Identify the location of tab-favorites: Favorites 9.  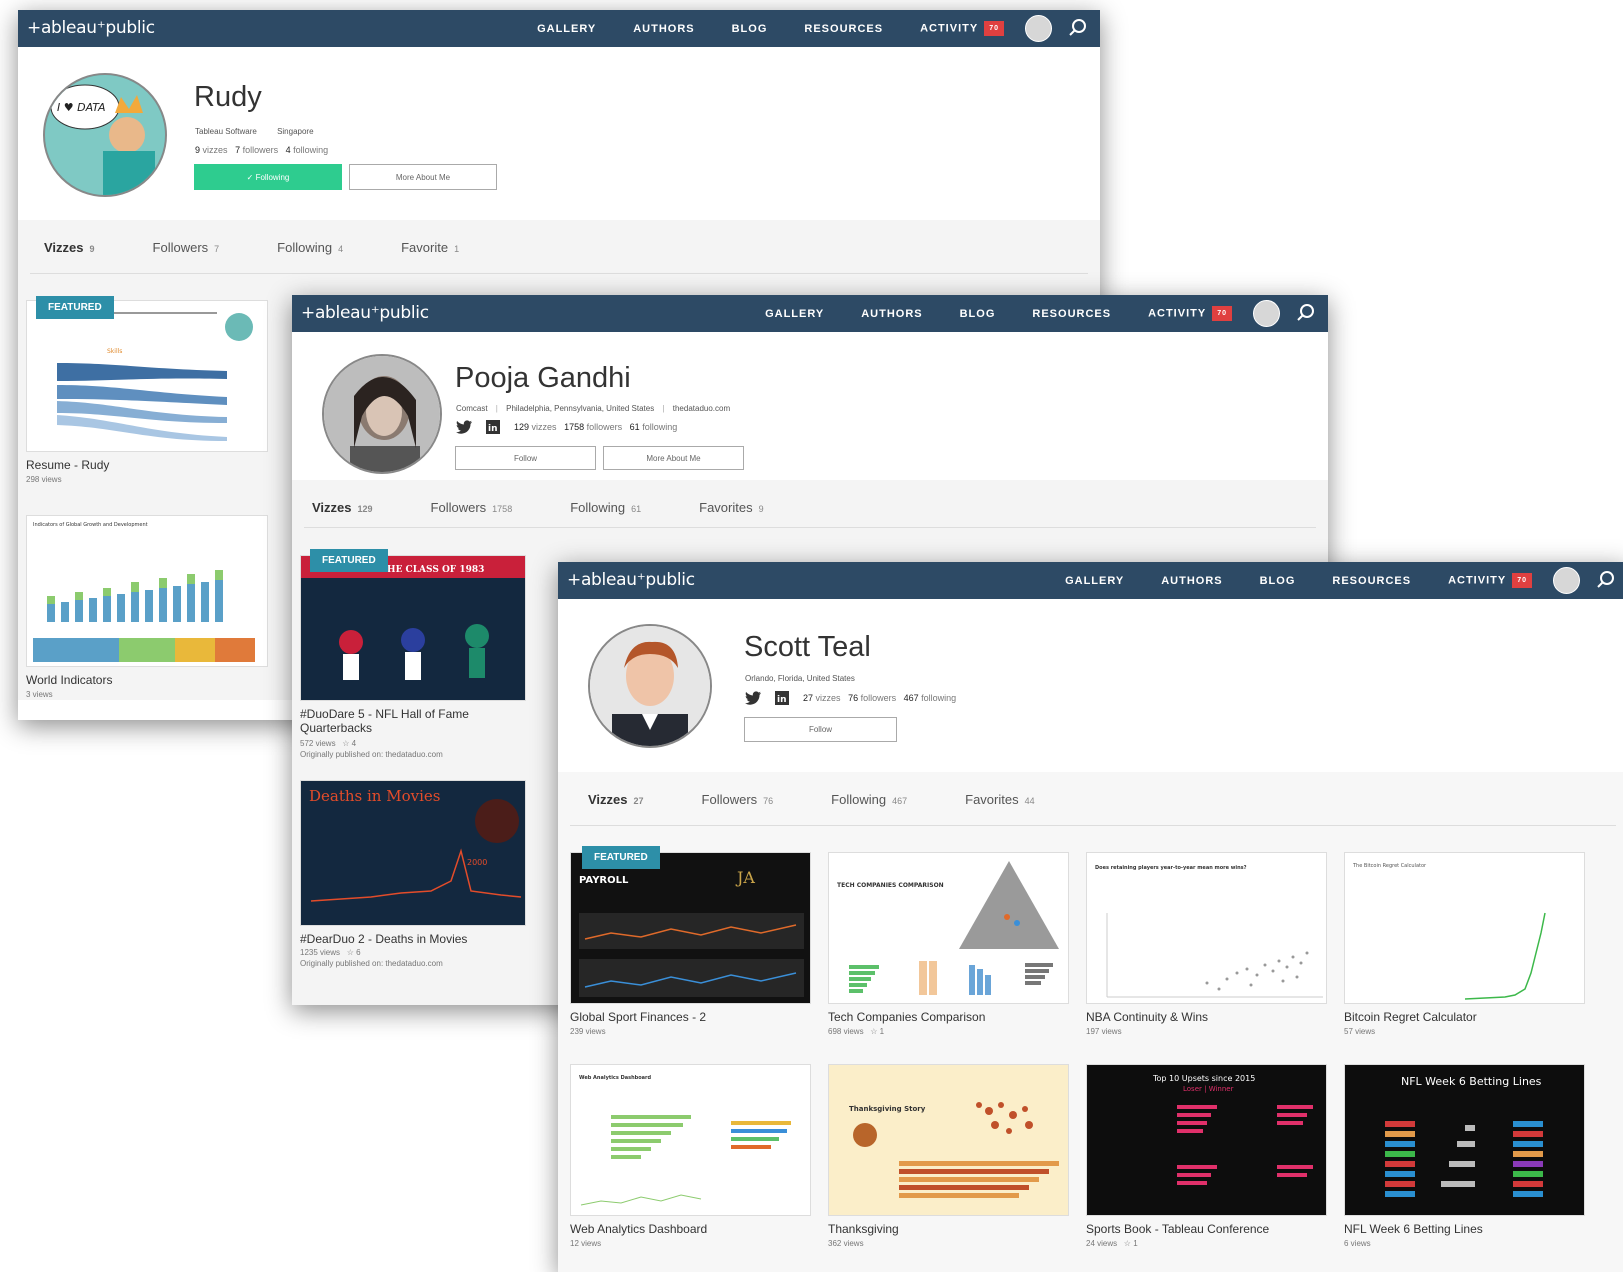
(731, 507).